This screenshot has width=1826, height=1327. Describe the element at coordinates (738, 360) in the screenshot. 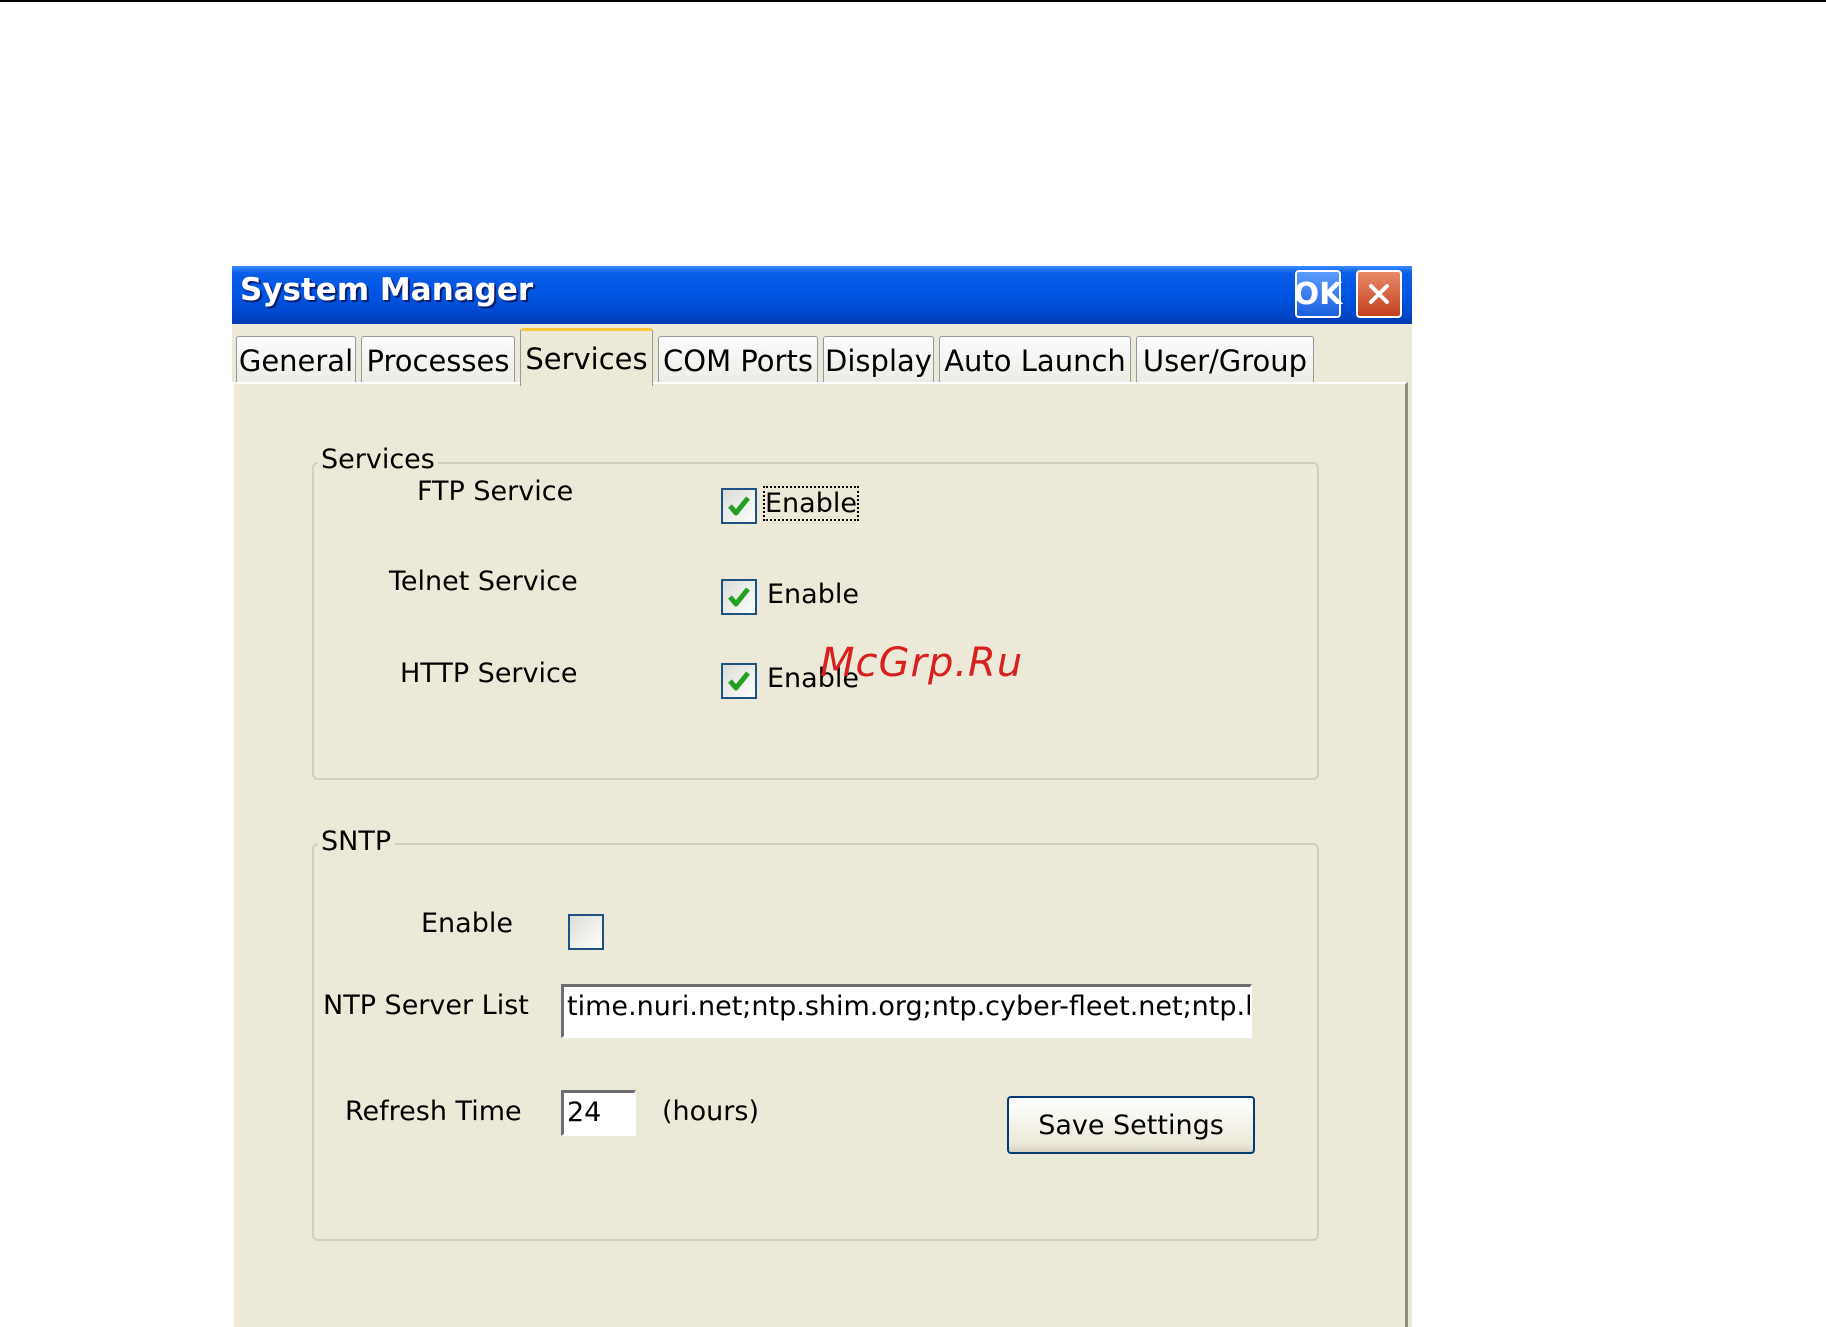

I see `tab-com-ports: COM Ports` at that location.